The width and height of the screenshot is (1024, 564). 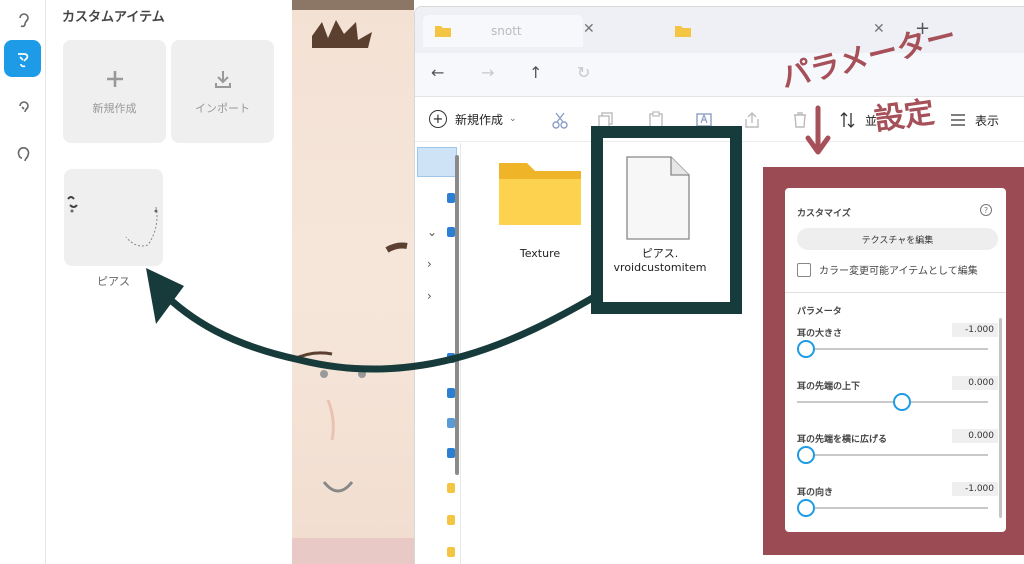 I want to click on param-name: 耳の向き, so click(x=815, y=493).